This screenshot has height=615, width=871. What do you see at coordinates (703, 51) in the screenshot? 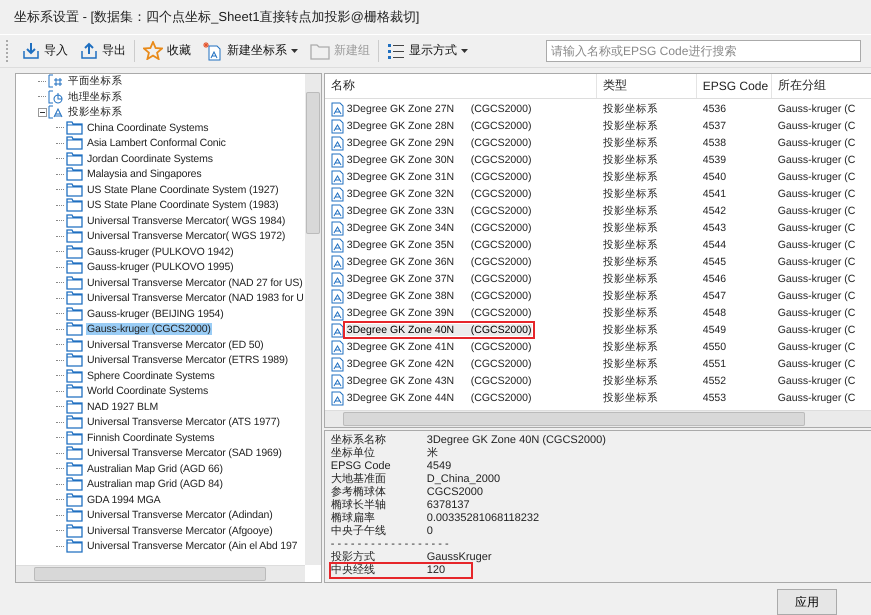
I see `search-field: 请输入名称或EPSG Code进行搜索` at bounding box center [703, 51].